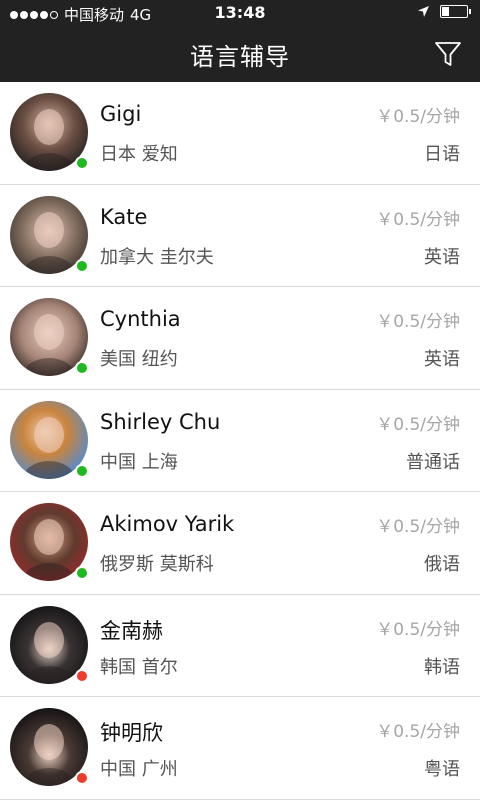  I want to click on battery-level-fill, so click(446, 11).